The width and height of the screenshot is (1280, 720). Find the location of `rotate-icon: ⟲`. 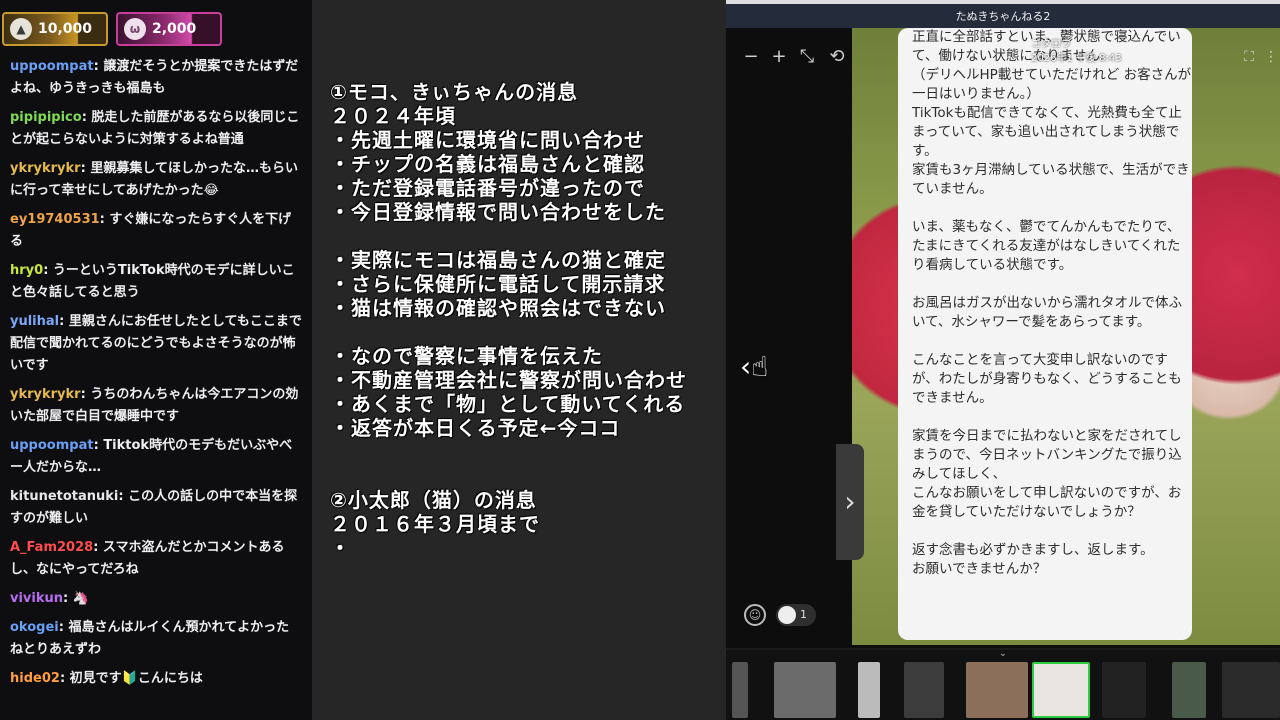

rotate-icon: ⟲ is located at coordinates (837, 57).